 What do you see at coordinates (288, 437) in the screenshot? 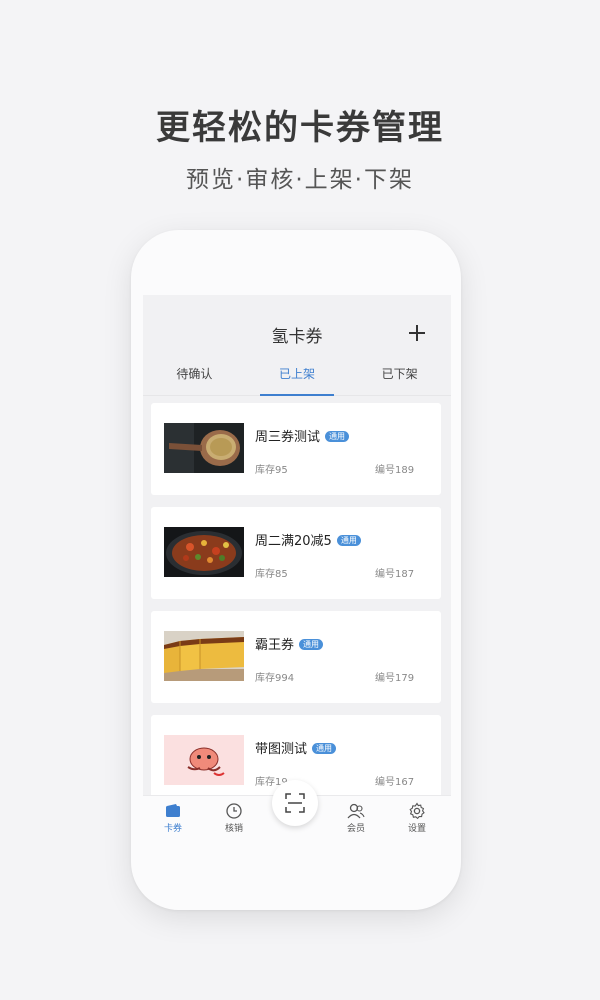
I see `coupon-title-text: 周三券测试` at bounding box center [288, 437].